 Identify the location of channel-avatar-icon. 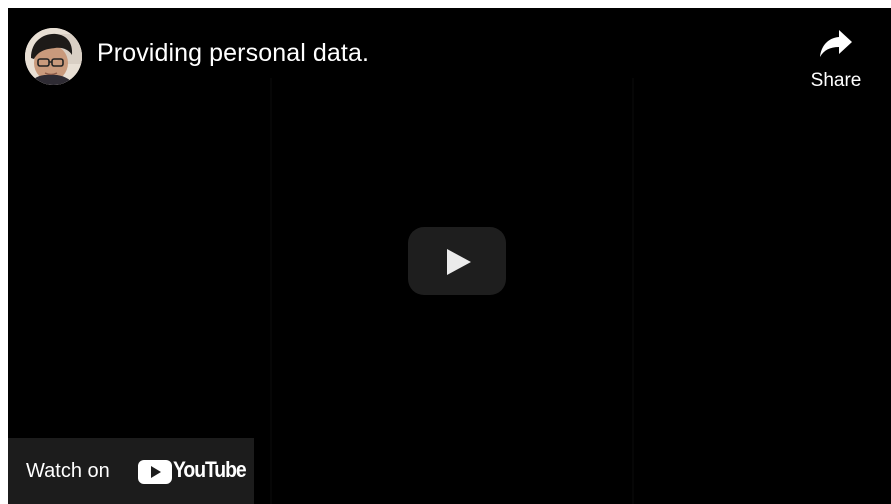
(53, 56).